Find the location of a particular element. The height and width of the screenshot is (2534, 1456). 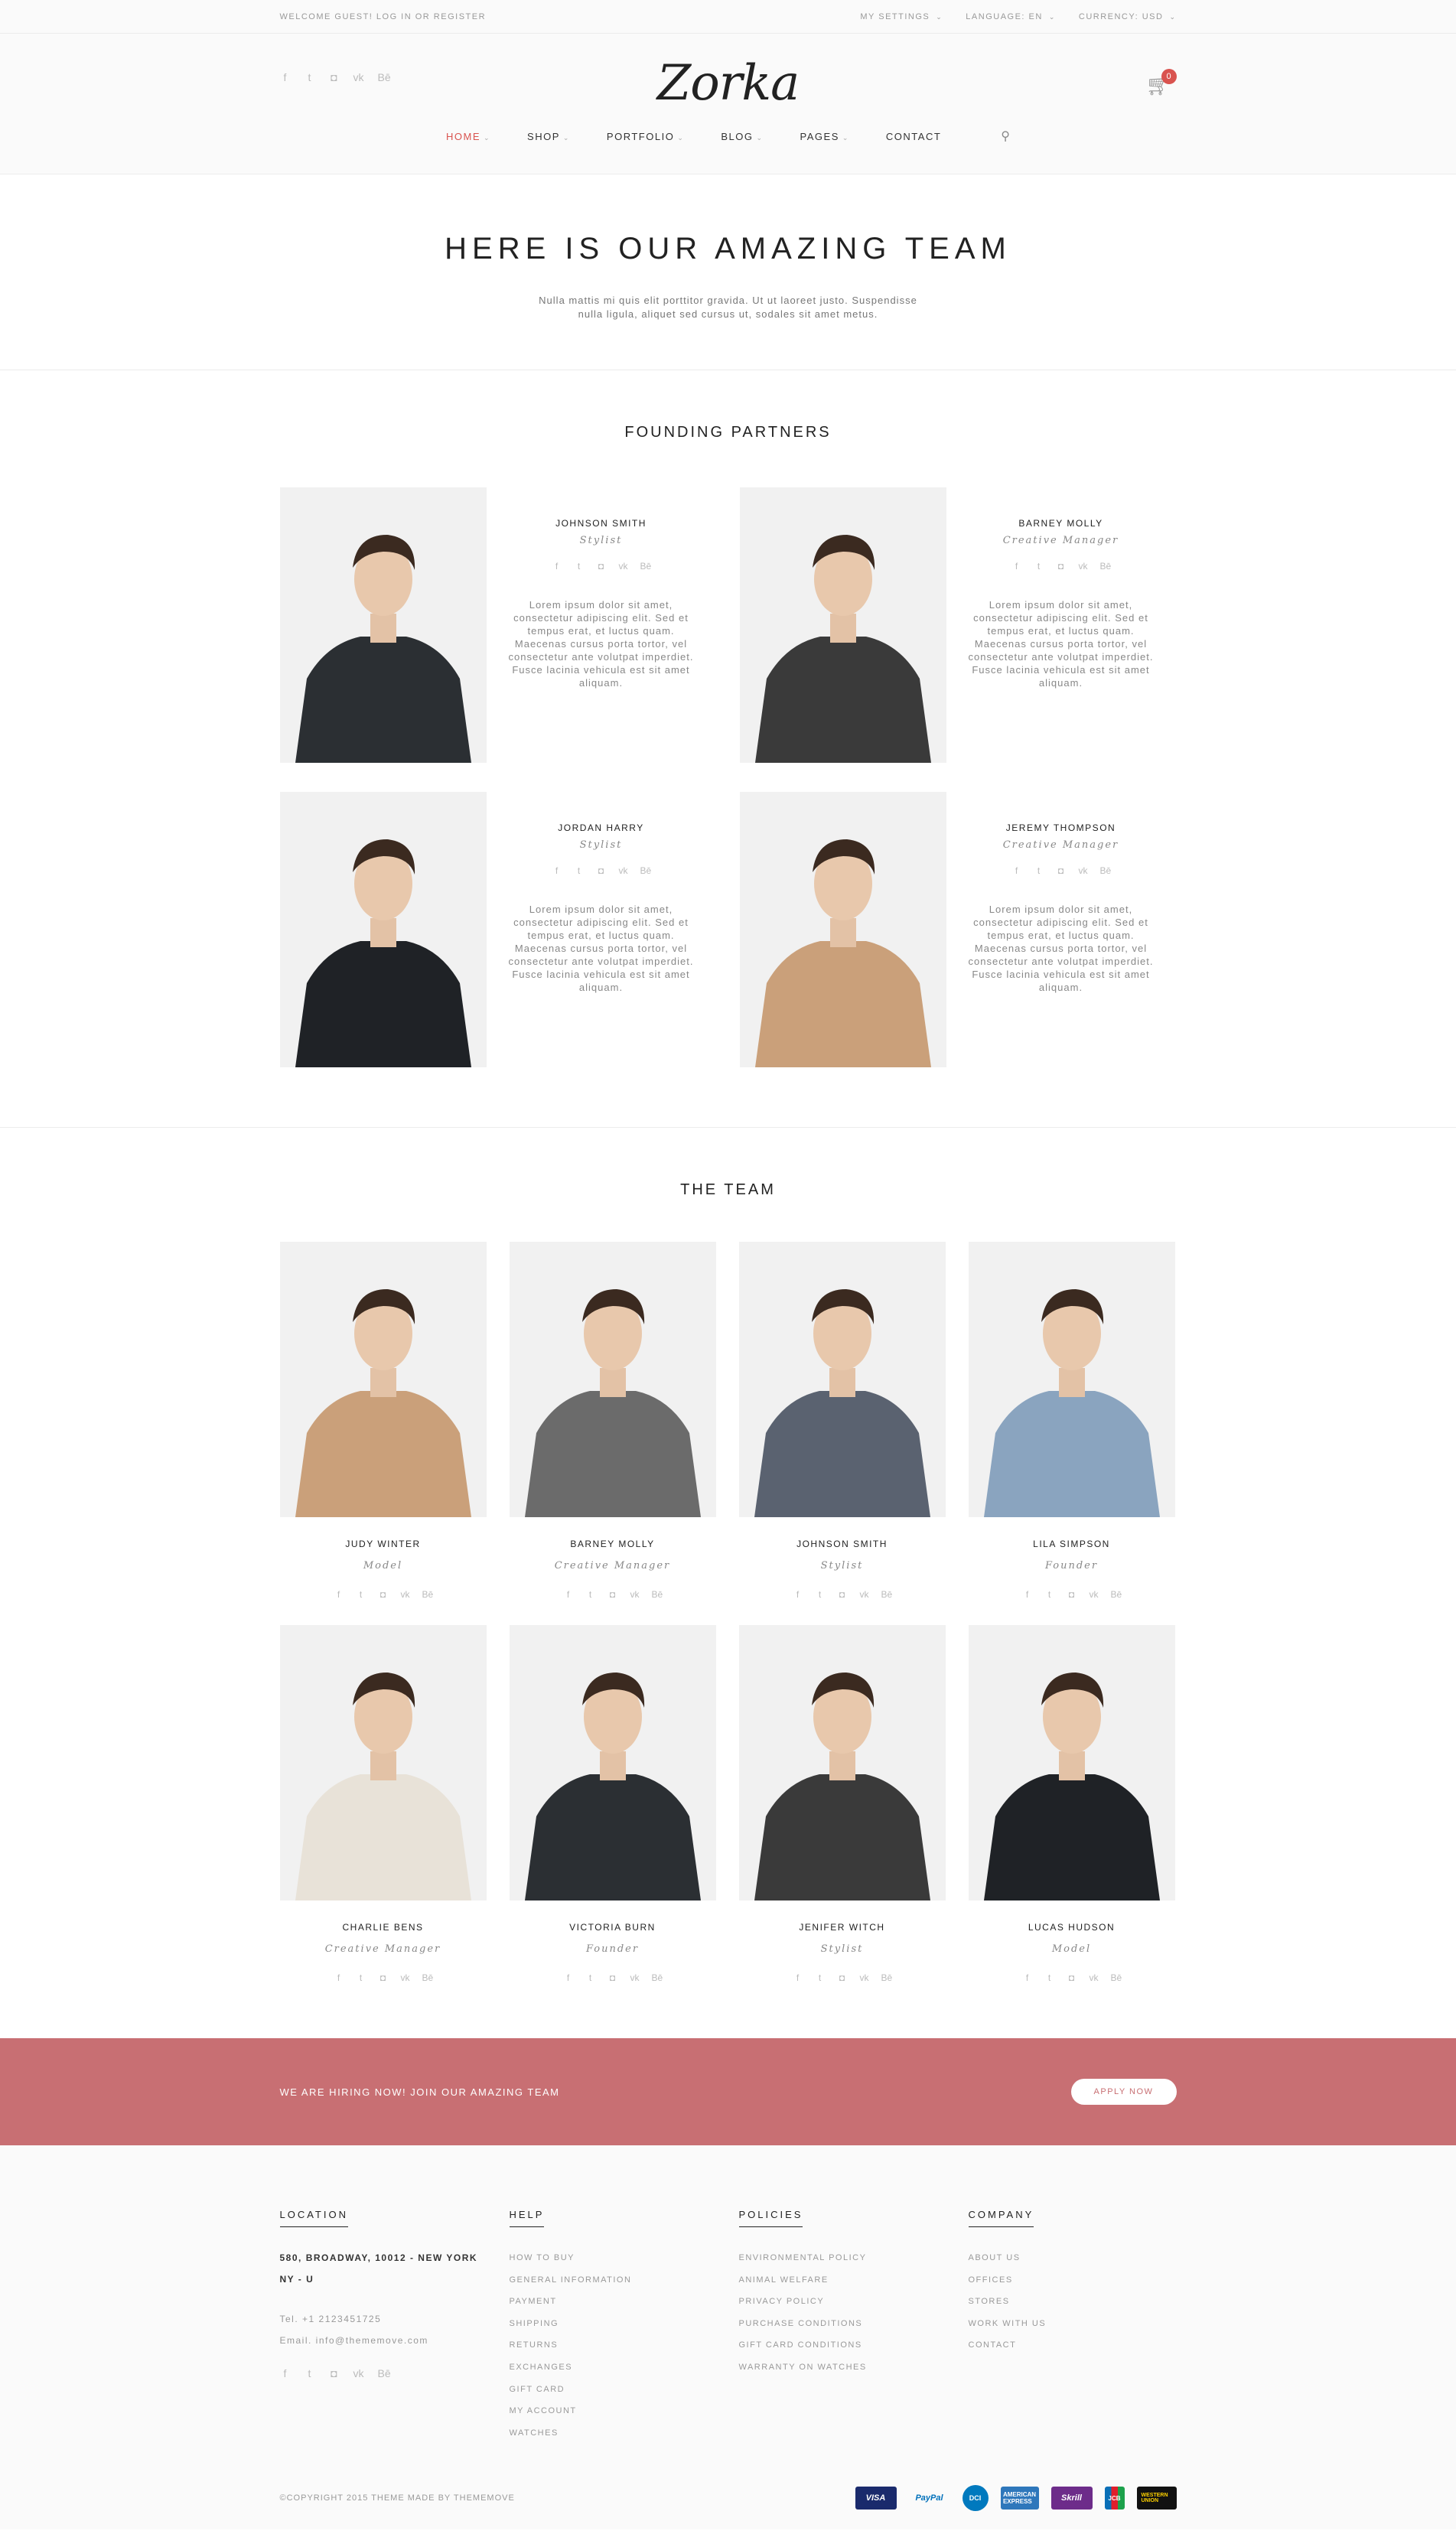

footer-link: CONTACT is located at coordinates (1083, 2345).